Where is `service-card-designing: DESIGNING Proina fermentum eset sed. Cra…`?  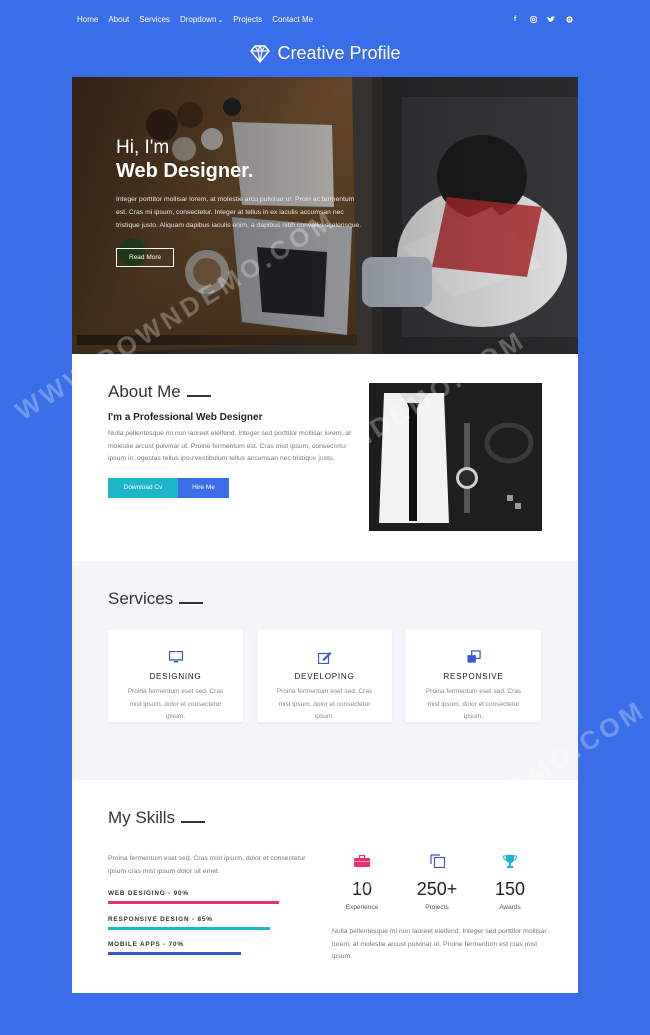 service-card-designing: DESIGNING Proina fermentum eset sed. Cra… is located at coordinates (175, 676).